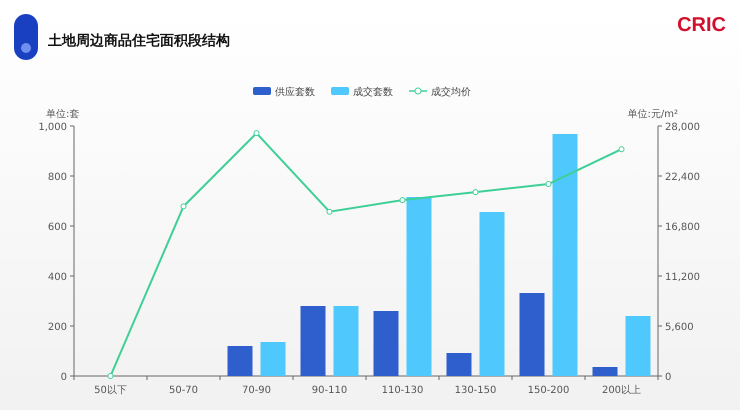  What do you see at coordinates (26, 37) in the screenshot?
I see `pill-icon` at bounding box center [26, 37].